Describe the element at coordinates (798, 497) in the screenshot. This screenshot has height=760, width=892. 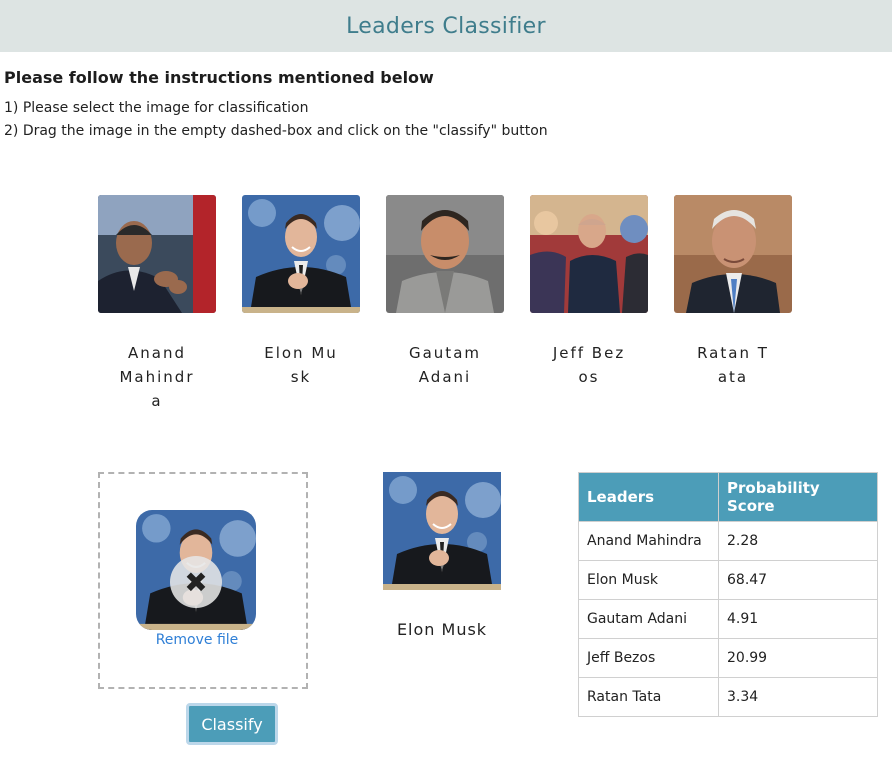
I see `column-header-probability-score: Probability Score` at that location.